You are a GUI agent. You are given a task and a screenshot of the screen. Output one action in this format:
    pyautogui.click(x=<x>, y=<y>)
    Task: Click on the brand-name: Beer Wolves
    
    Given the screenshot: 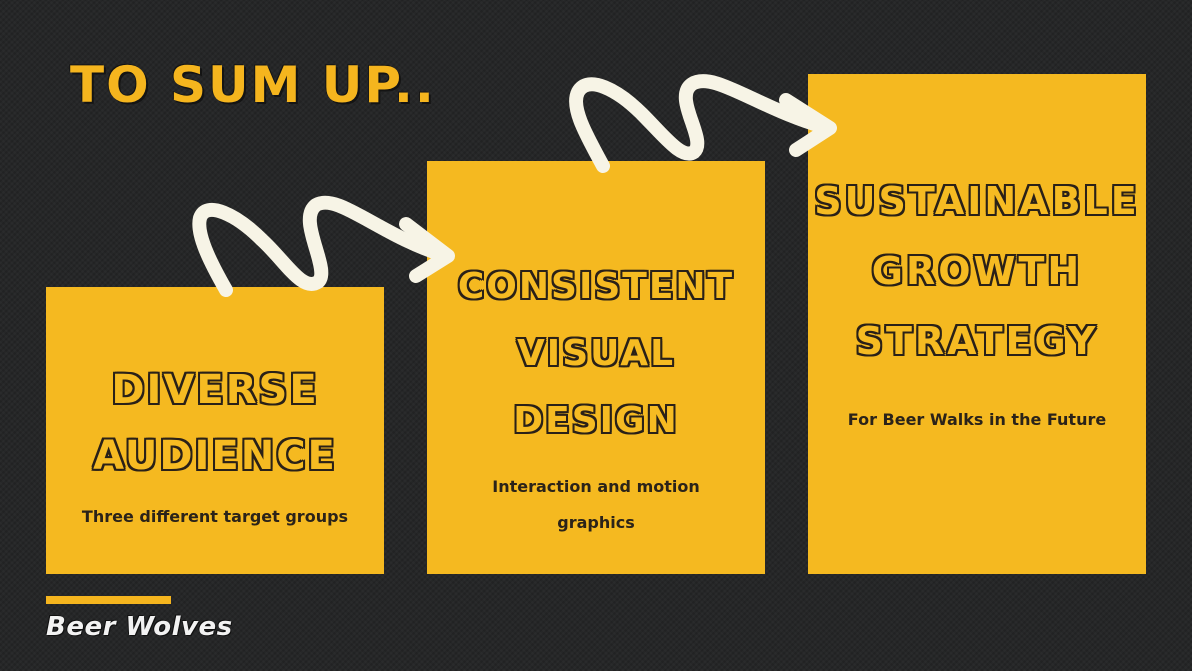 What is the action you would take?
    pyautogui.click(x=139, y=627)
    